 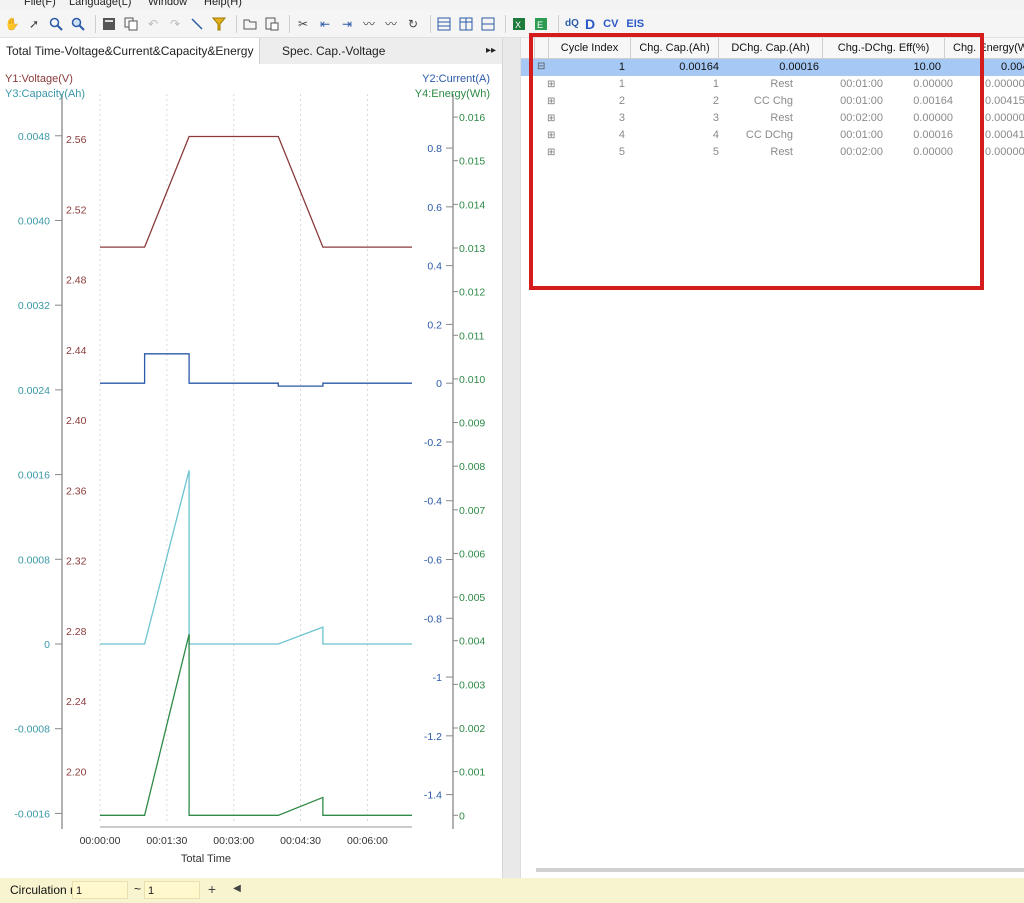 What do you see at coordinates (325, 24) in the screenshot?
I see `arrow-left-icon: ⇤` at bounding box center [325, 24].